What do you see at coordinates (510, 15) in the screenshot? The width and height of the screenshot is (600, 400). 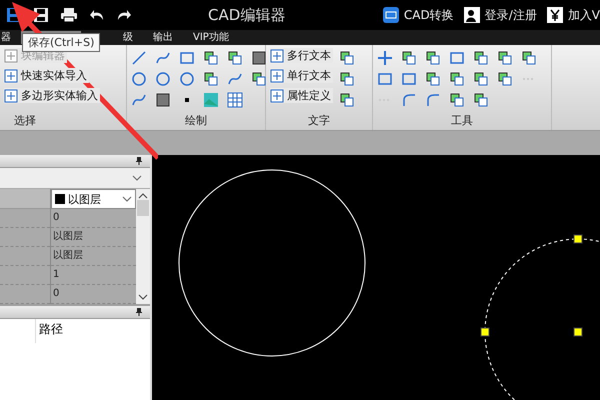 I see `header-link: 登录/注册` at bounding box center [510, 15].